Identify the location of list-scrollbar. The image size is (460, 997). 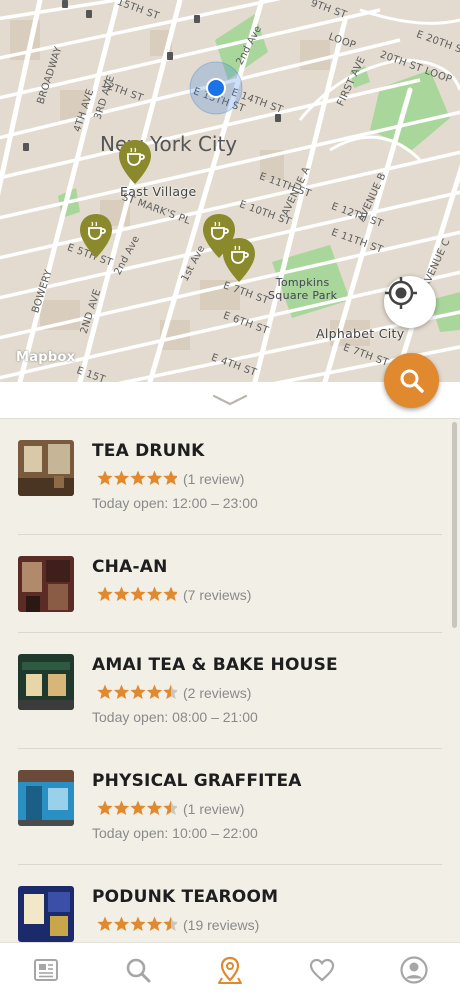
(454, 525).